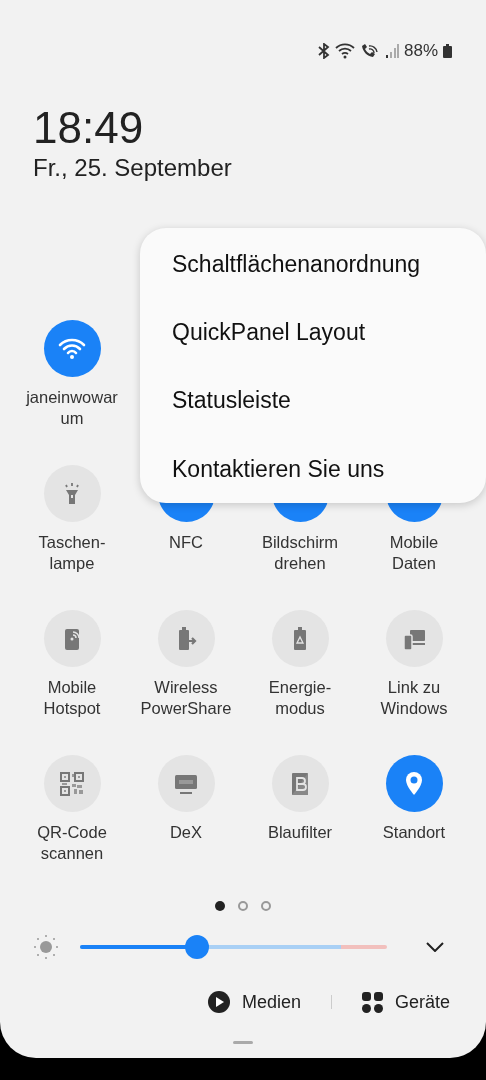  What do you see at coordinates (414, 698) in the screenshot?
I see `tile-label: Link zu Windows` at bounding box center [414, 698].